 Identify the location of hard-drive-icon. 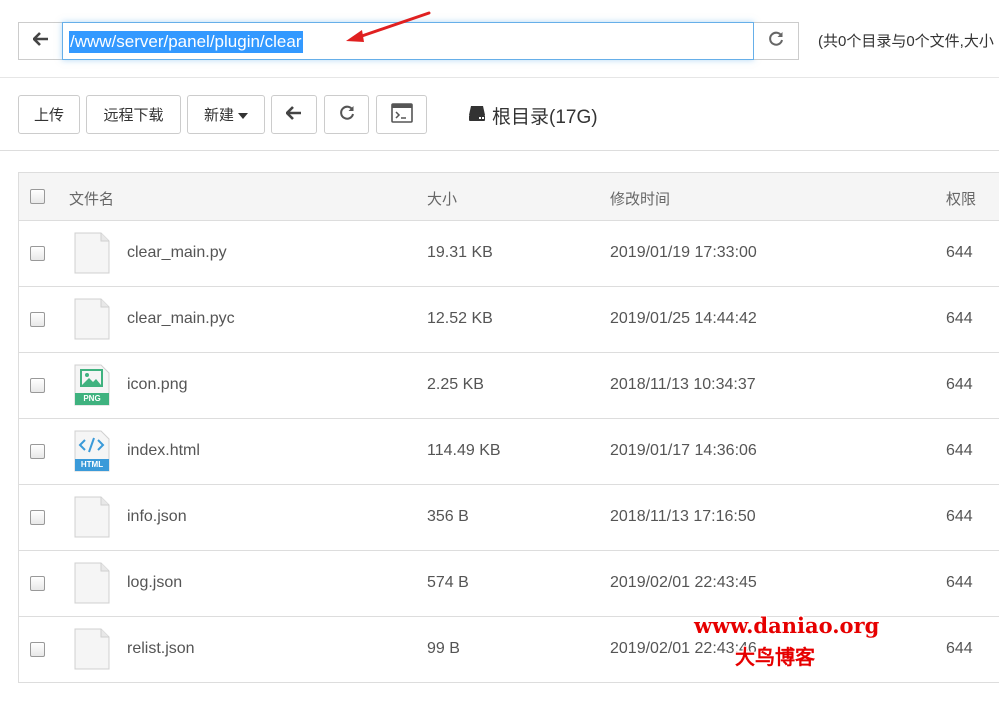
(477, 116).